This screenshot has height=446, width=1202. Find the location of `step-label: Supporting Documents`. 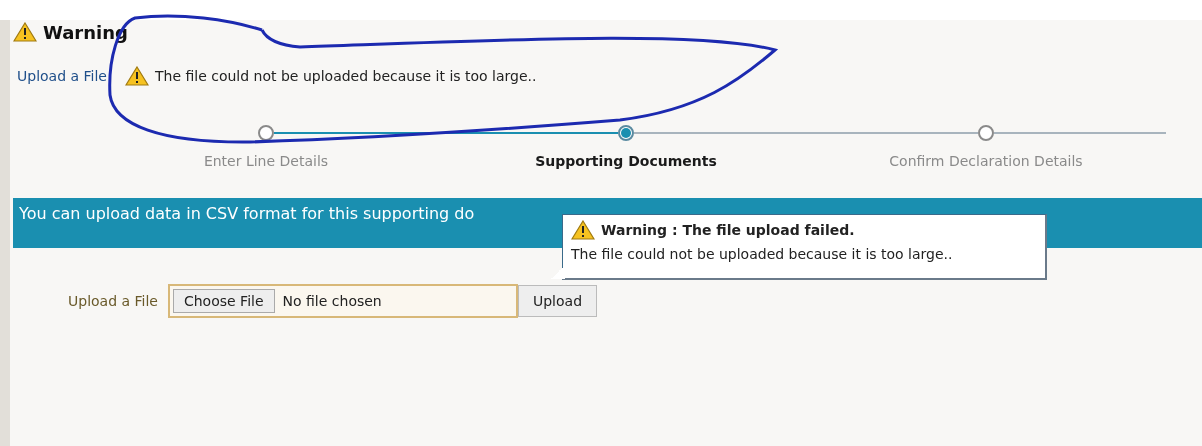

step-label: Supporting Documents is located at coordinates (626, 161).